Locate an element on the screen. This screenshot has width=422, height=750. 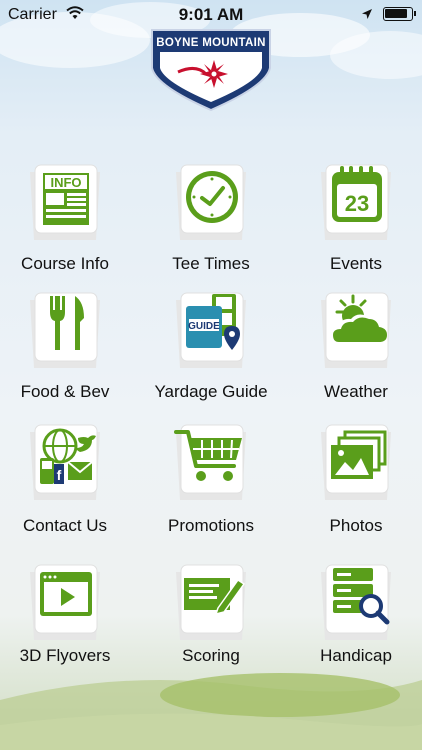
menu-item-handicap: Handicap is located at coordinates (356, 622).